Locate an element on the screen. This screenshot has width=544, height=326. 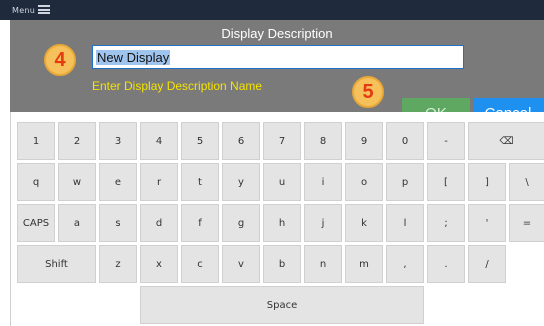
key-apostrophe: ' is located at coordinates (487, 223).